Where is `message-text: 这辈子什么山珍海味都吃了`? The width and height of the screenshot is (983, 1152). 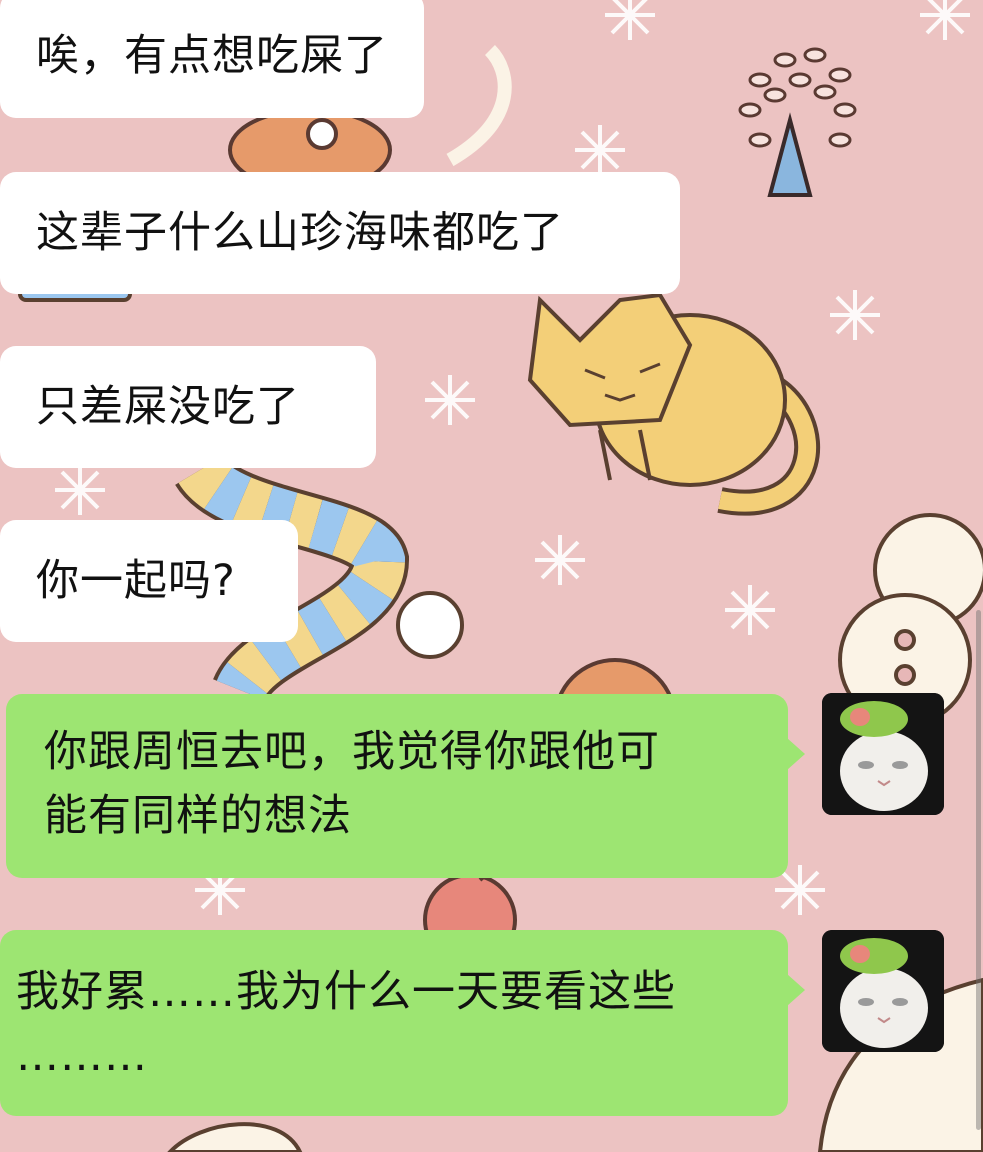 message-text: 这辈子什么山珍海味都吃了 is located at coordinates (300, 233).